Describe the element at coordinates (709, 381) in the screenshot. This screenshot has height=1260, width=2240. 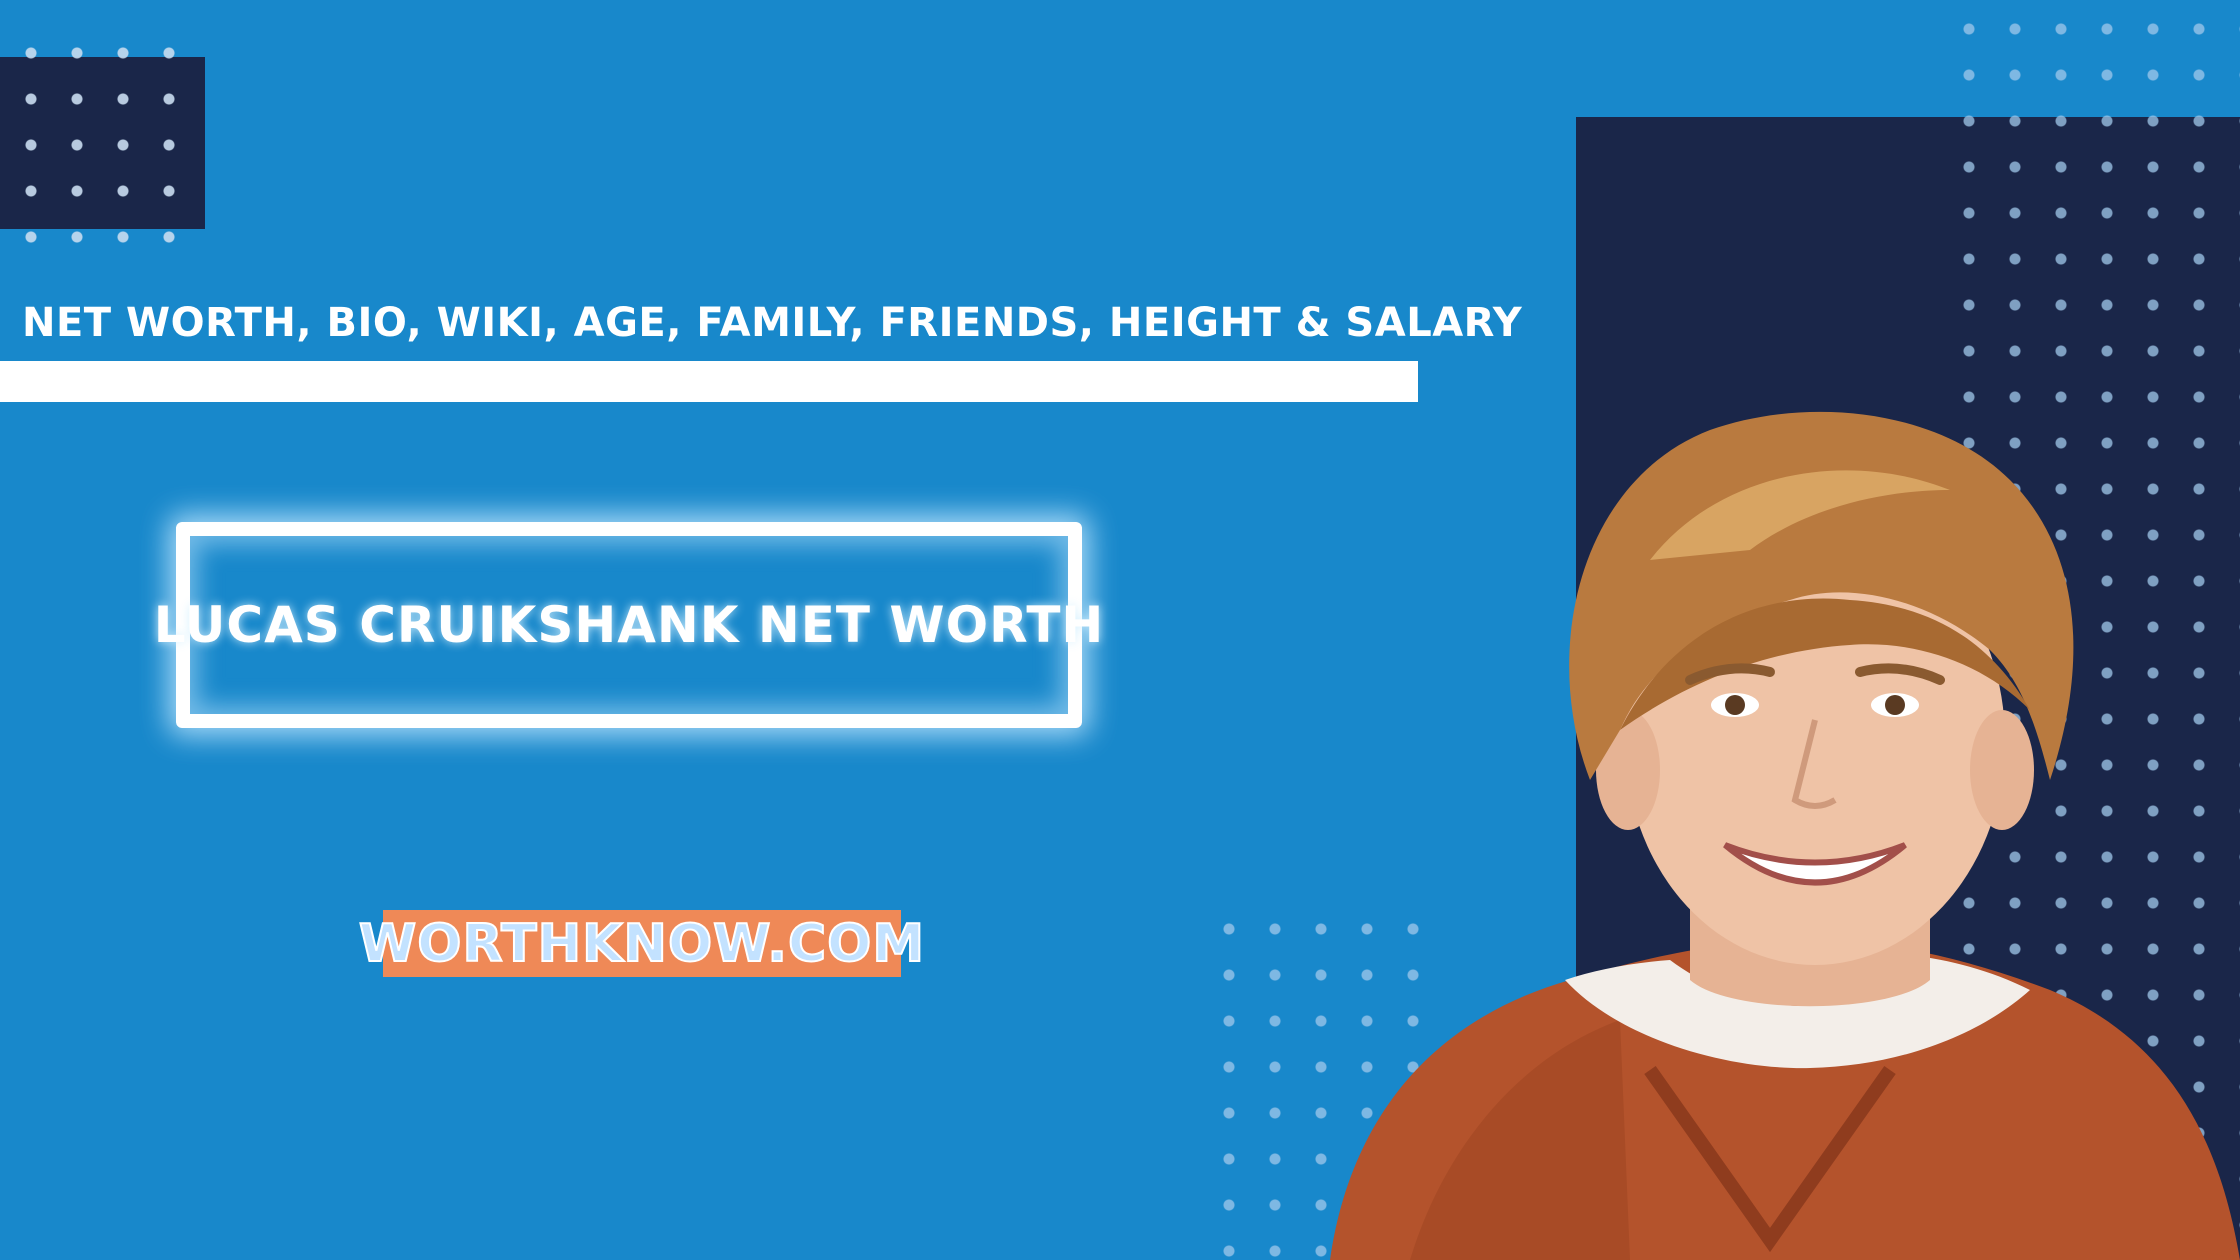
I see `subtitle-underline-bar` at that location.